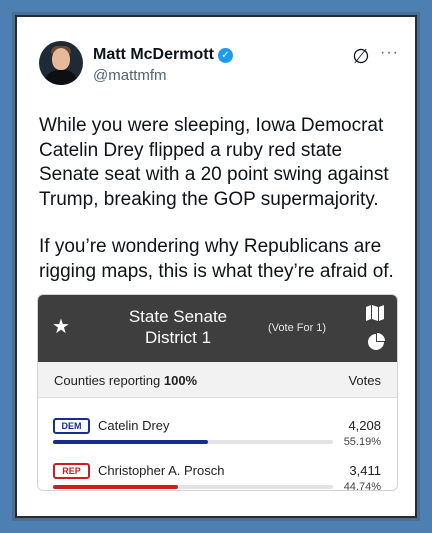 The width and height of the screenshot is (432, 533). I want to click on verified-badge-icon: ✓, so click(225, 55).